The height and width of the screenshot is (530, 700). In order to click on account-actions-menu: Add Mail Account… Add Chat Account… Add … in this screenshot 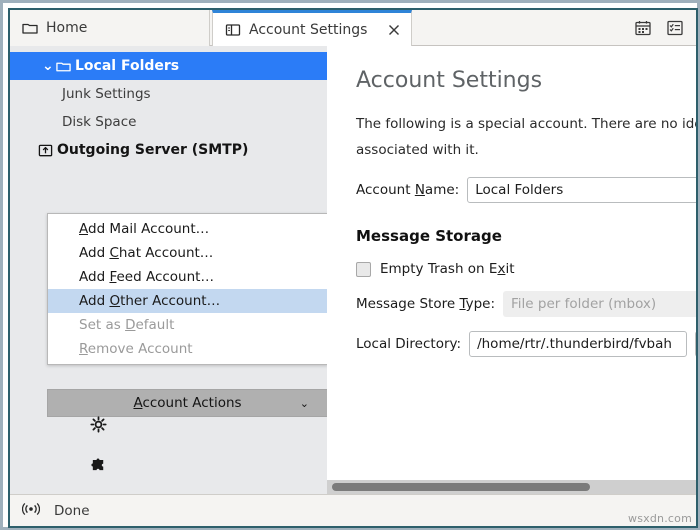, I will do `click(187, 289)`.